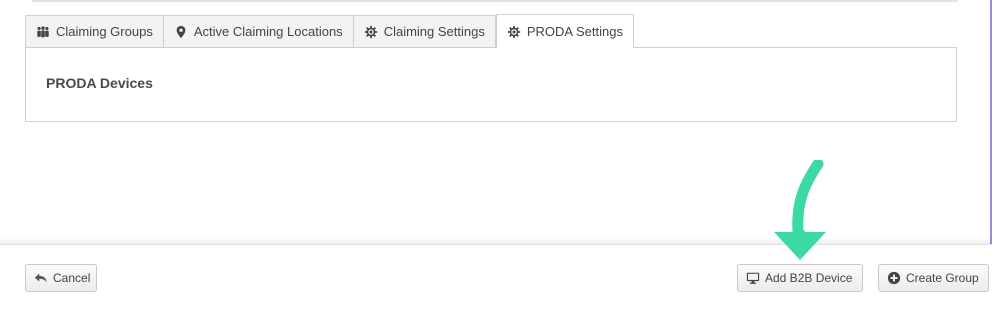 The image size is (992, 310). Describe the element at coordinates (268, 31) in the screenshot. I see `tab-label: Active Claiming Locations` at that location.